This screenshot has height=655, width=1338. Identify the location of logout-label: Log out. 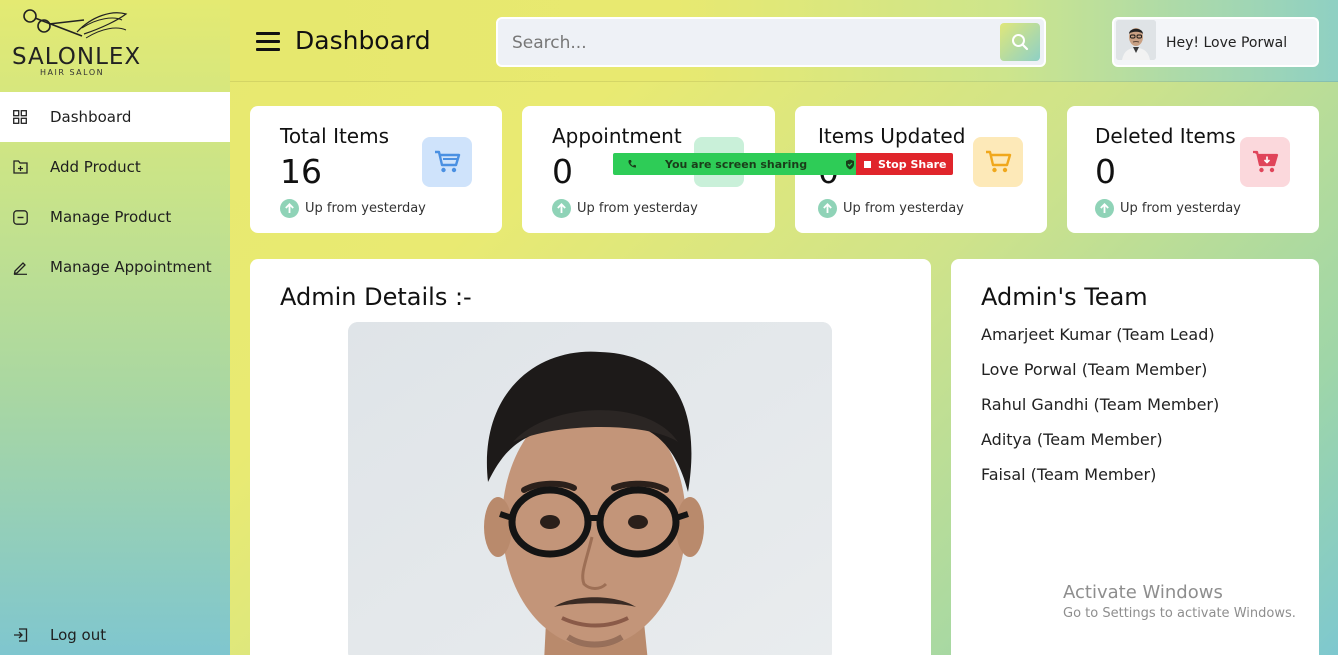
(78, 635).